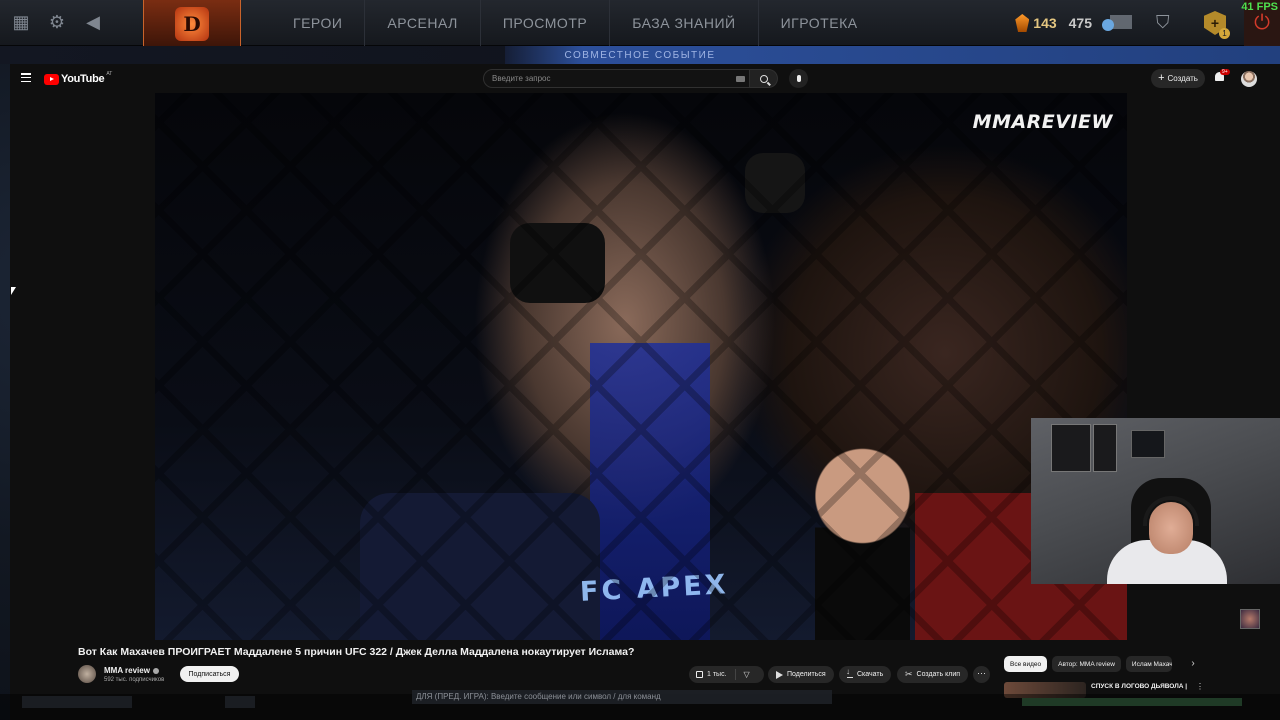 The image size is (1280, 720). Describe the element at coordinates (1249, 79) in the screenshot. I see `account-avatar` at that location.